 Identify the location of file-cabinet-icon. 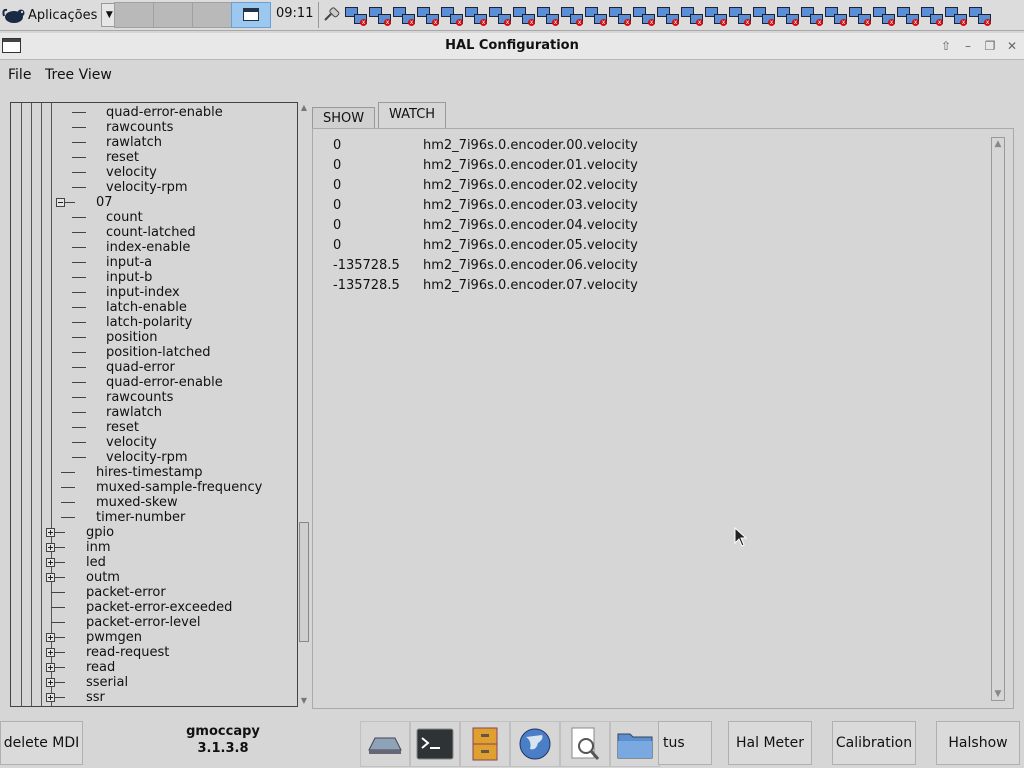
(485, 744).